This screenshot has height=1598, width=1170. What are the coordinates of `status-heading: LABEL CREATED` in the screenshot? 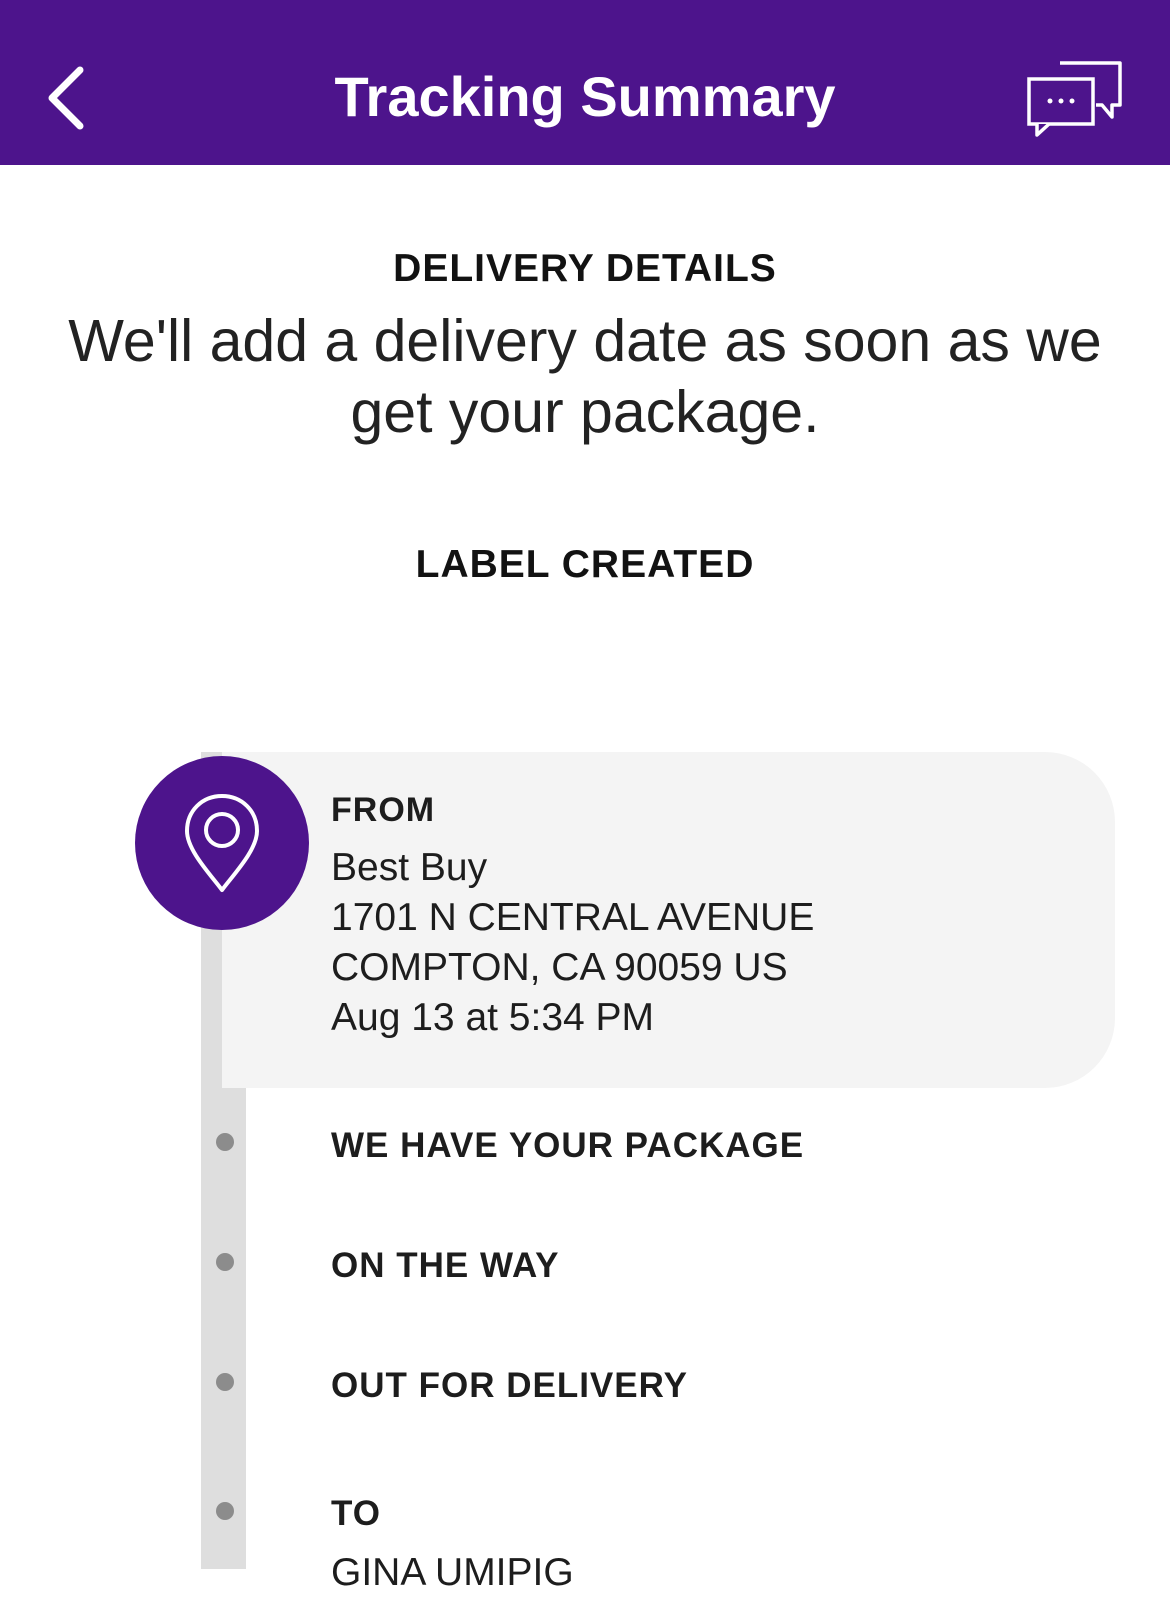 It's located at (585, 564).